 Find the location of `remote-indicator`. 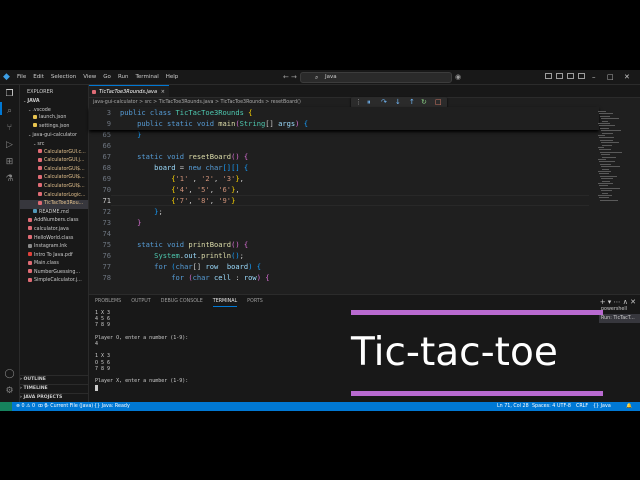

remote-indicator is located at coordinates (6, 406).